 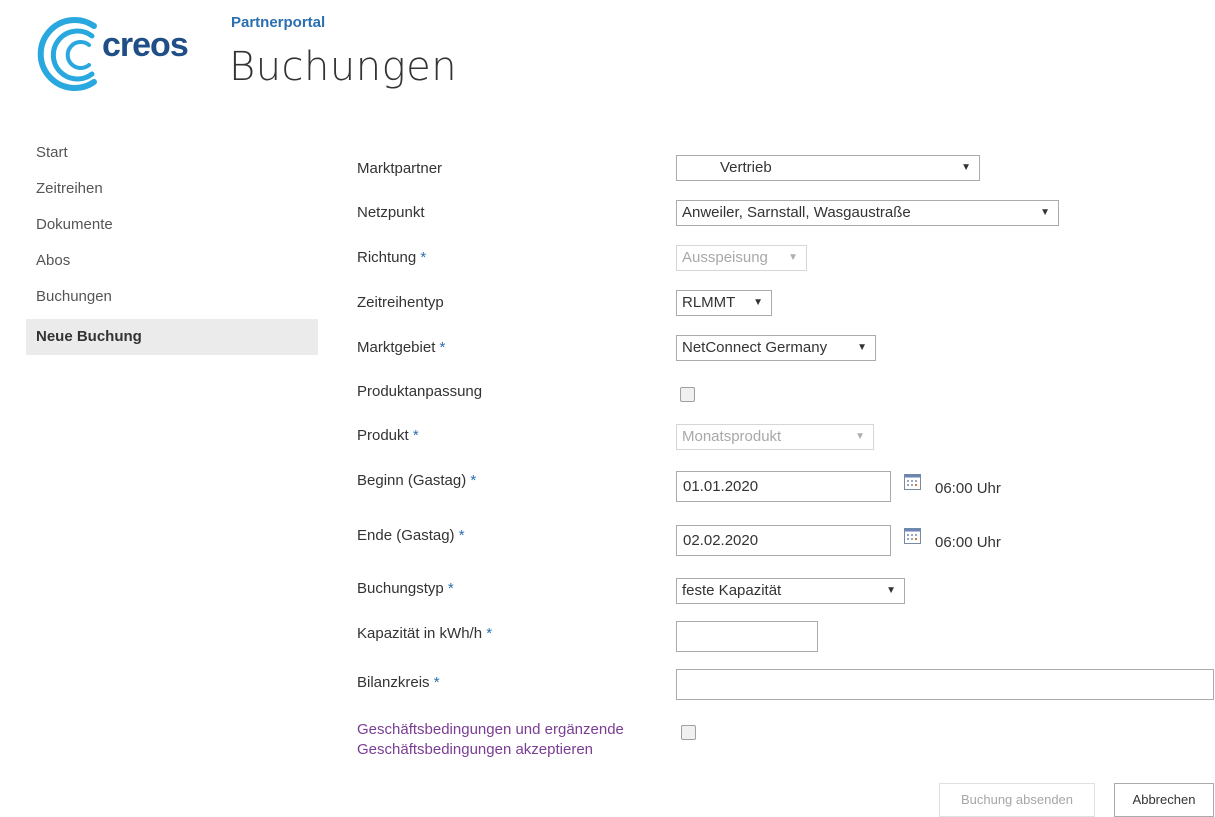 What do you see at coordinates (145, 45) in the screenshot?
I see `logo-wordmark: creos` at bounding box center [145, 45].